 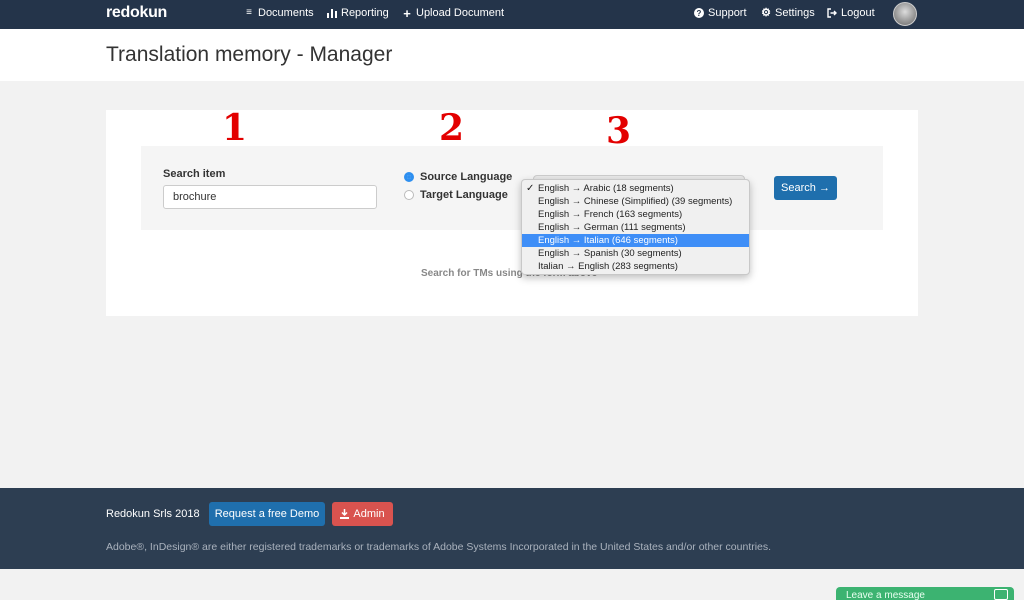 I want to click on annotation-3: 3, so click(x=619, y=131).